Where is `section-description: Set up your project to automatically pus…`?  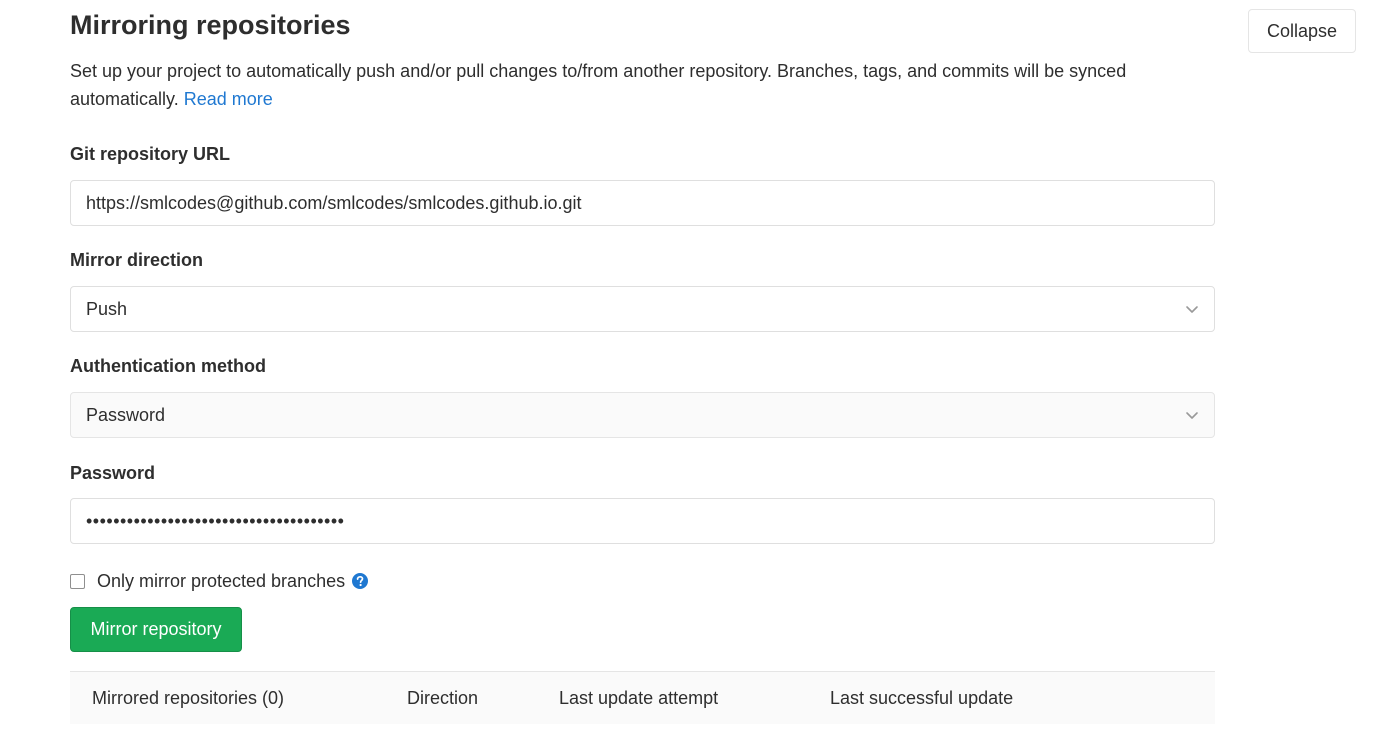 section-description: Set up your project to automatically pus… is located at coordinates (645, 85).